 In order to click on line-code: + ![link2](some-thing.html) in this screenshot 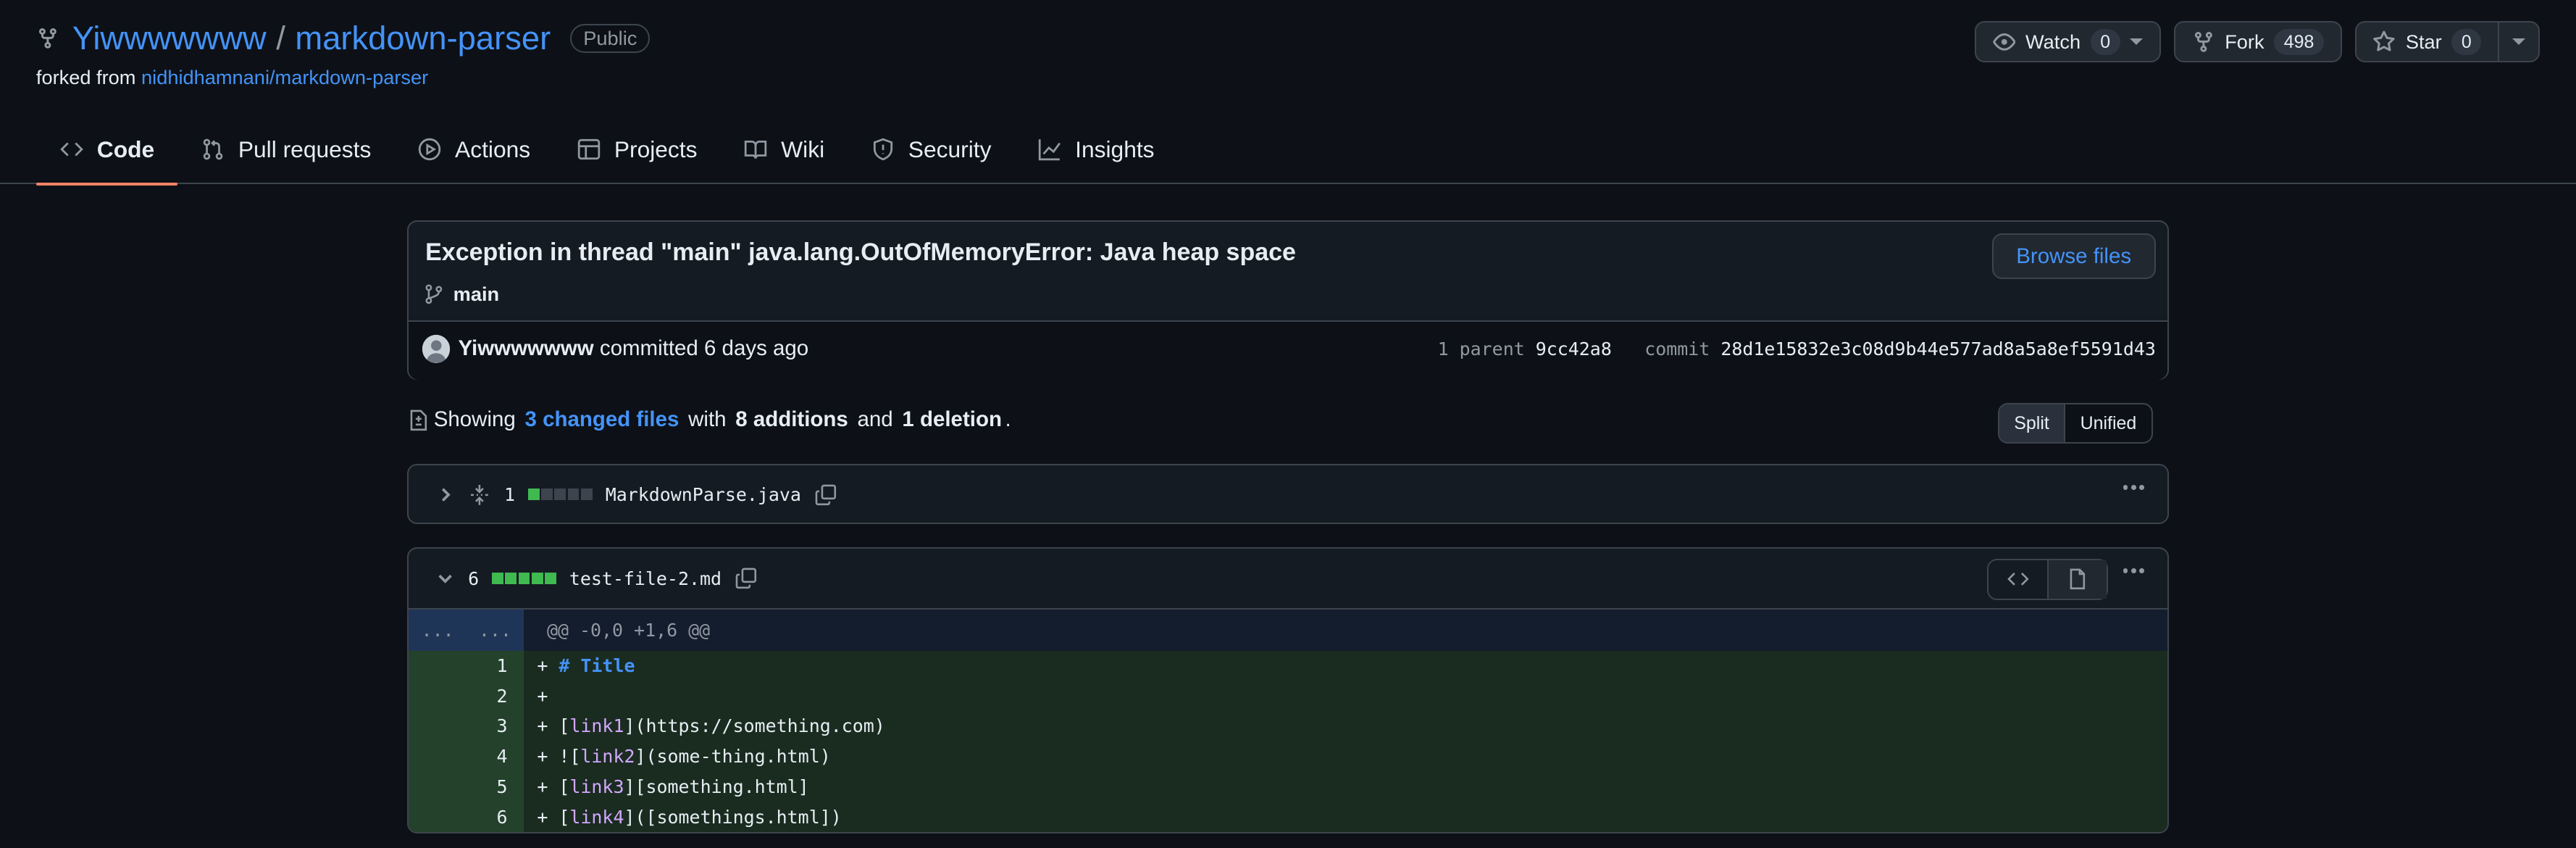, I will do `click(1345, 757)`.